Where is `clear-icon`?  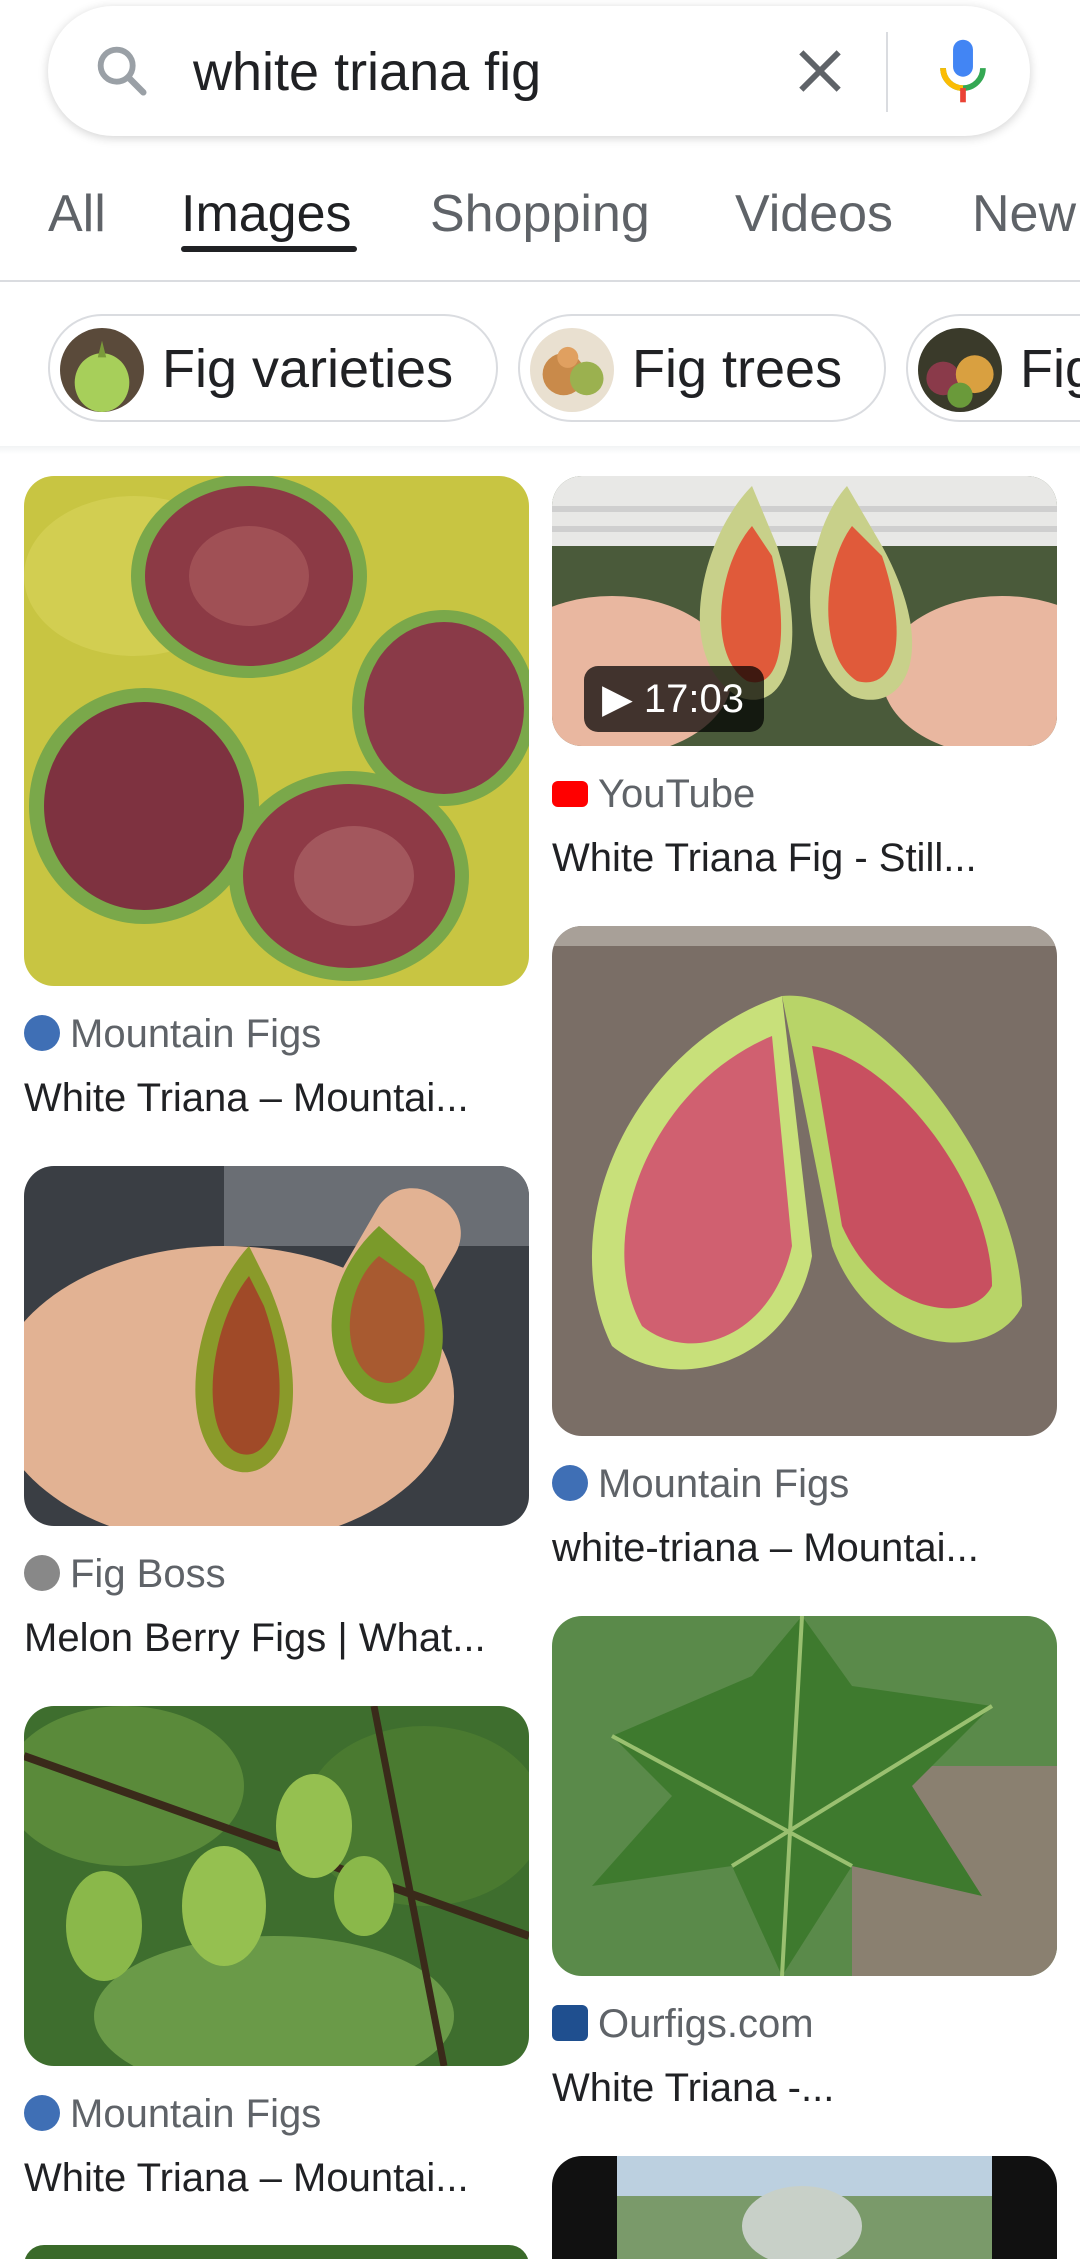
clear-icon is located at coordinates (820, 71).